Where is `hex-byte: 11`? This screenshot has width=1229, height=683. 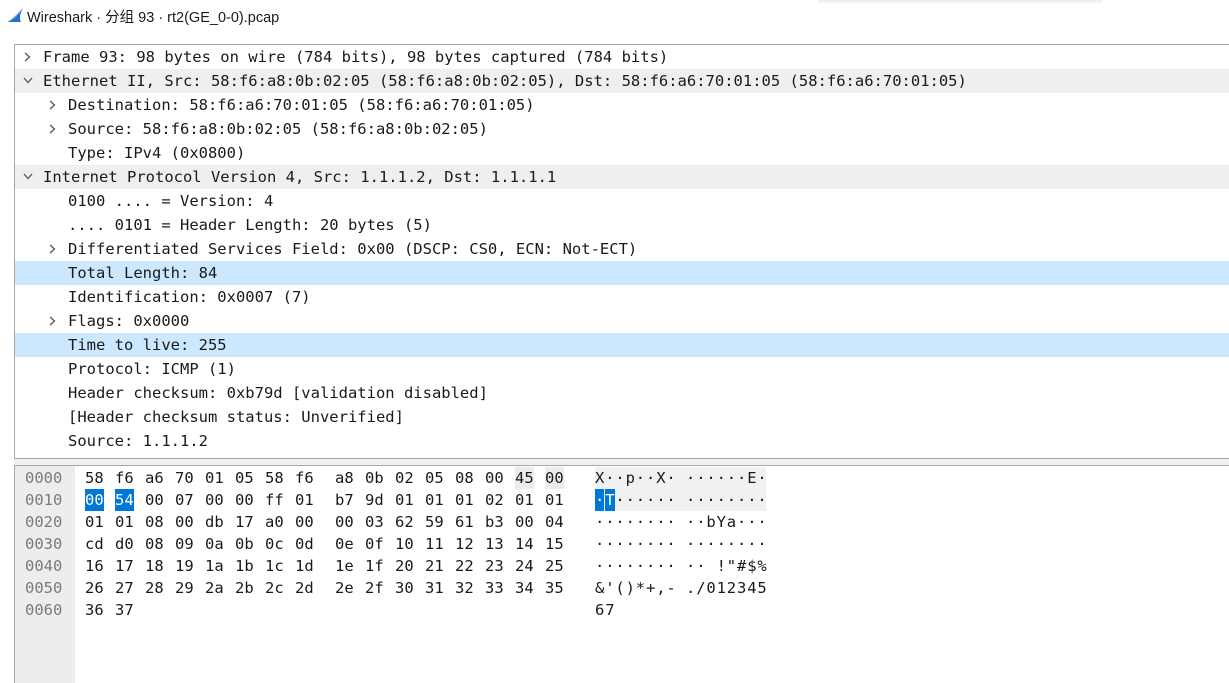
hex-byte: 11 is located at coordinates (434, 544).